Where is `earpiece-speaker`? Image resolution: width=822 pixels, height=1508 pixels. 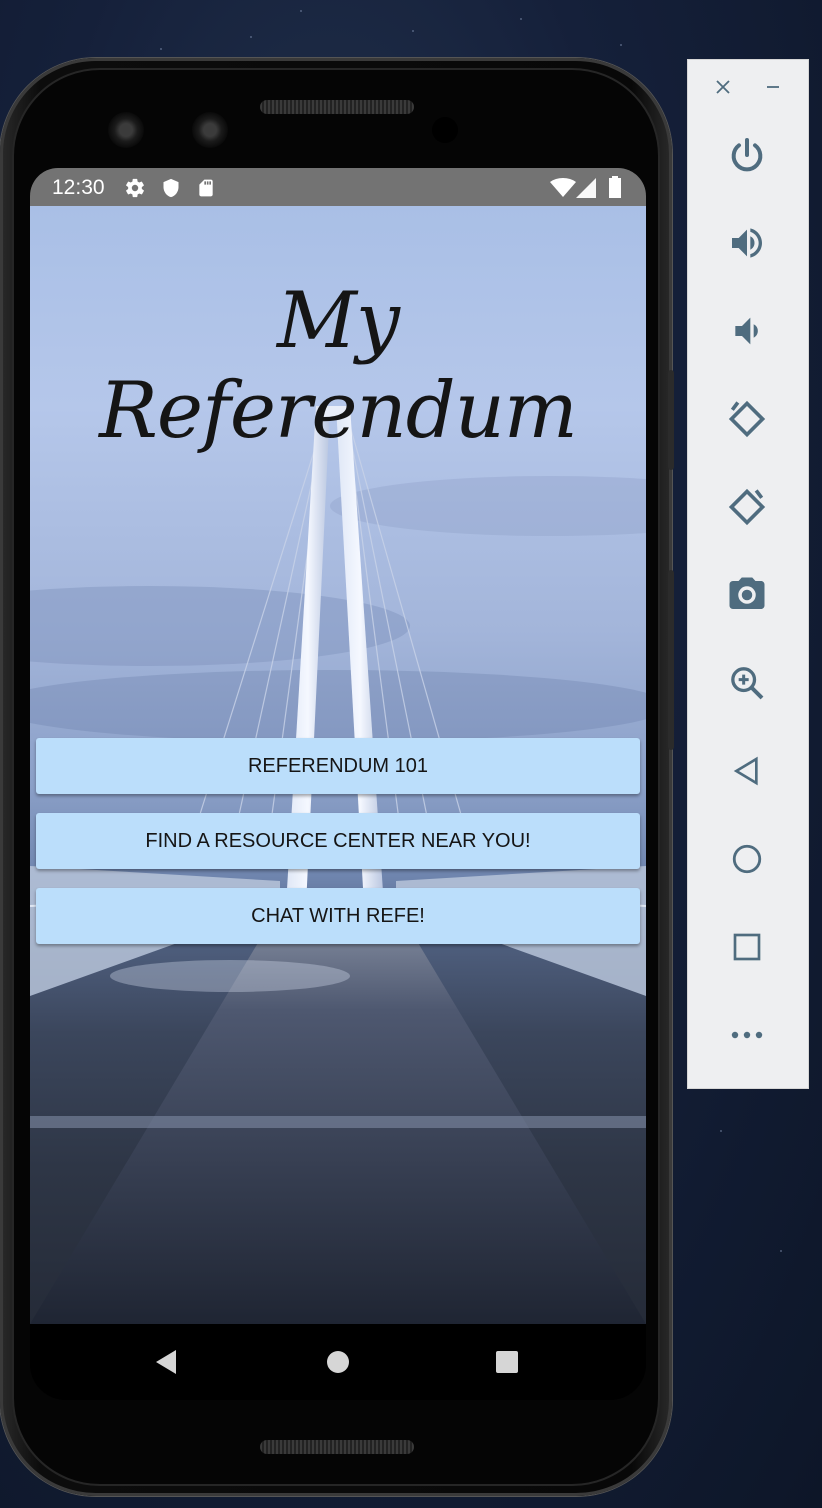
earpiece-speaker is located at coordinates (337, 107).